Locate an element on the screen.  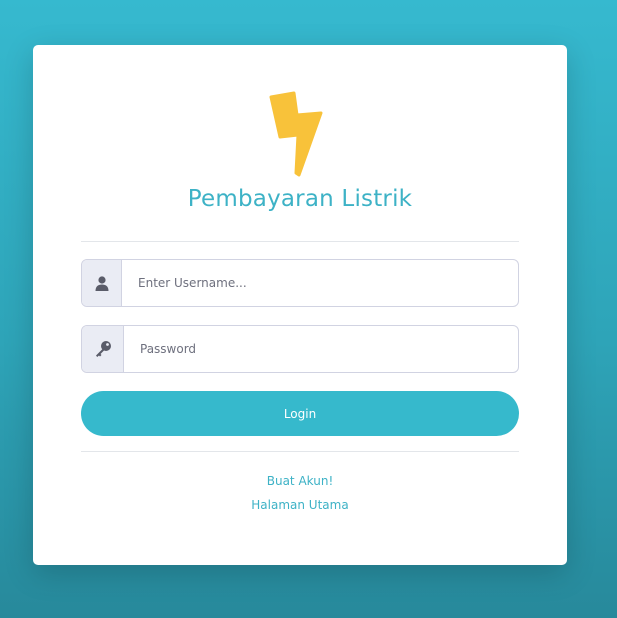
page-title: Pembayaran Listrik is located at coordinates (300, 199).